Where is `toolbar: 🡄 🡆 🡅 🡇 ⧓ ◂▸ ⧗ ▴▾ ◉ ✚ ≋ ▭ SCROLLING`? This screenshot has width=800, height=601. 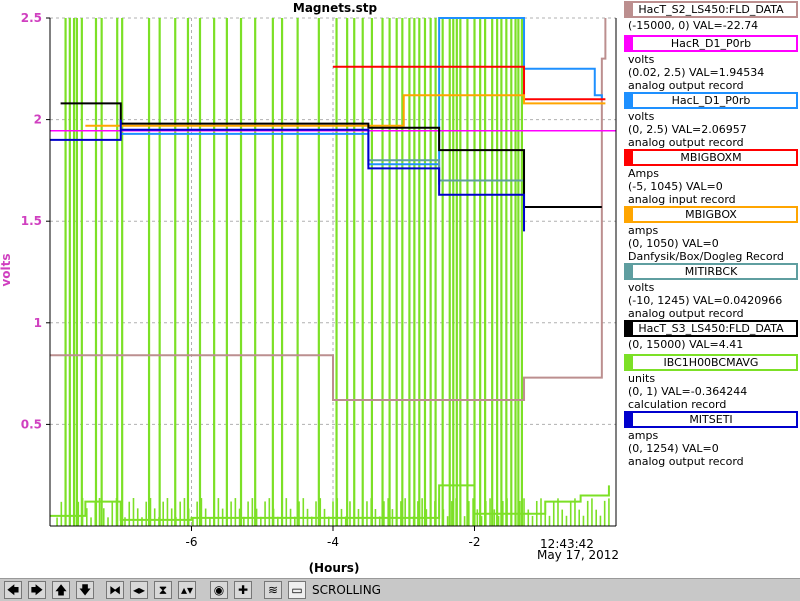
toolbar: 🡄 🡆 🡅 🡇 ⧓ ◂▸ ⧗ ▴▾ ◉ ✚ ≋ ▭ SCROLLING is located at coordinates (400, 589).